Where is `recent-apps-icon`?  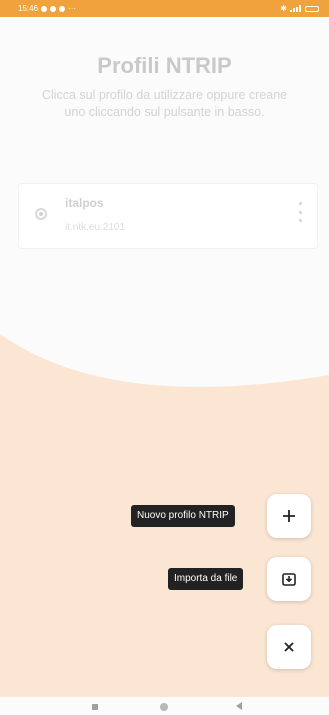 recent-apps-icon is located at coordinates (95, 707).